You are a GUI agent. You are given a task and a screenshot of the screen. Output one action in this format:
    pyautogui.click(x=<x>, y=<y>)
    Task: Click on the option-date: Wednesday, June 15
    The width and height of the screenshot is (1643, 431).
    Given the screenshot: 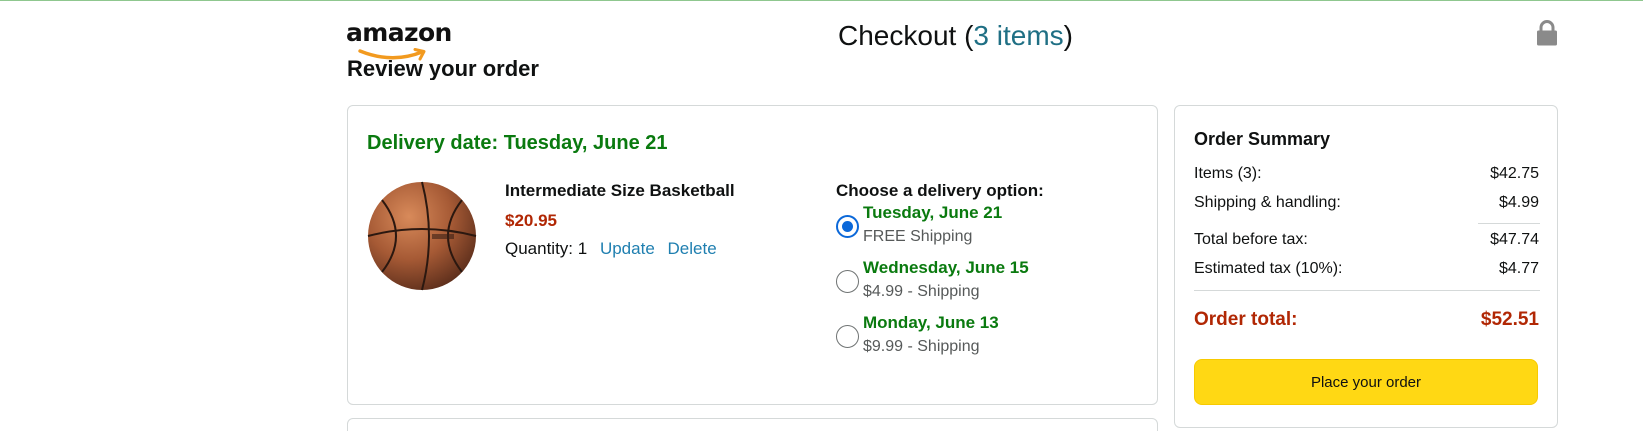 What is the action you would take?
    pyautogui.click(x=946, y=267)
    